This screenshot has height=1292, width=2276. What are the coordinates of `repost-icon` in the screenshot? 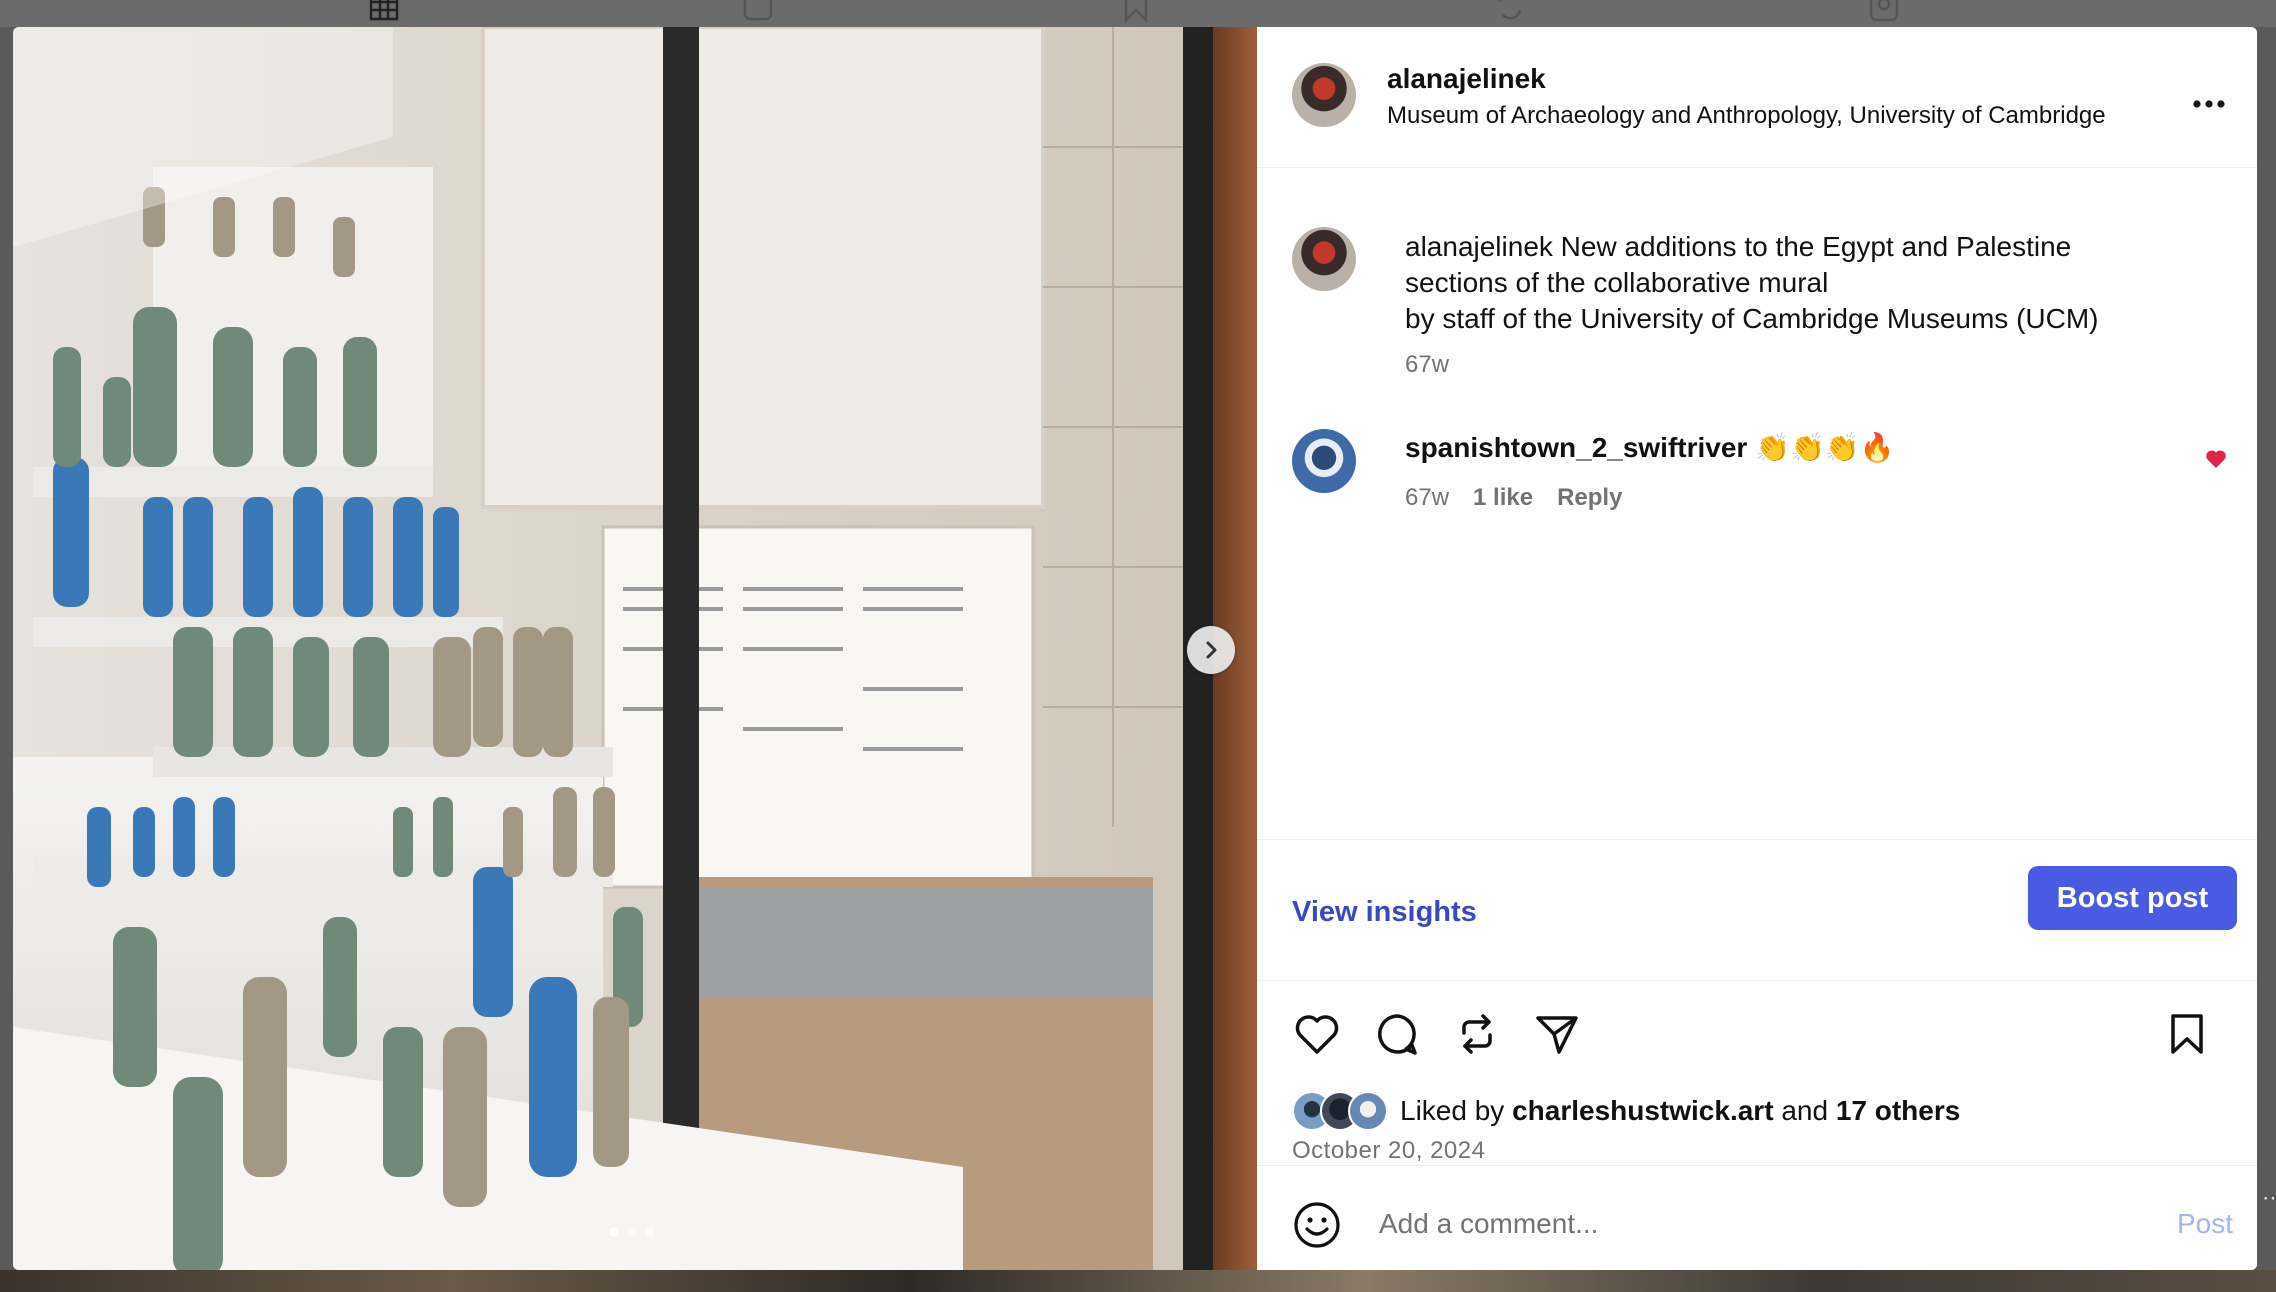 It's located at (1477, 1034).